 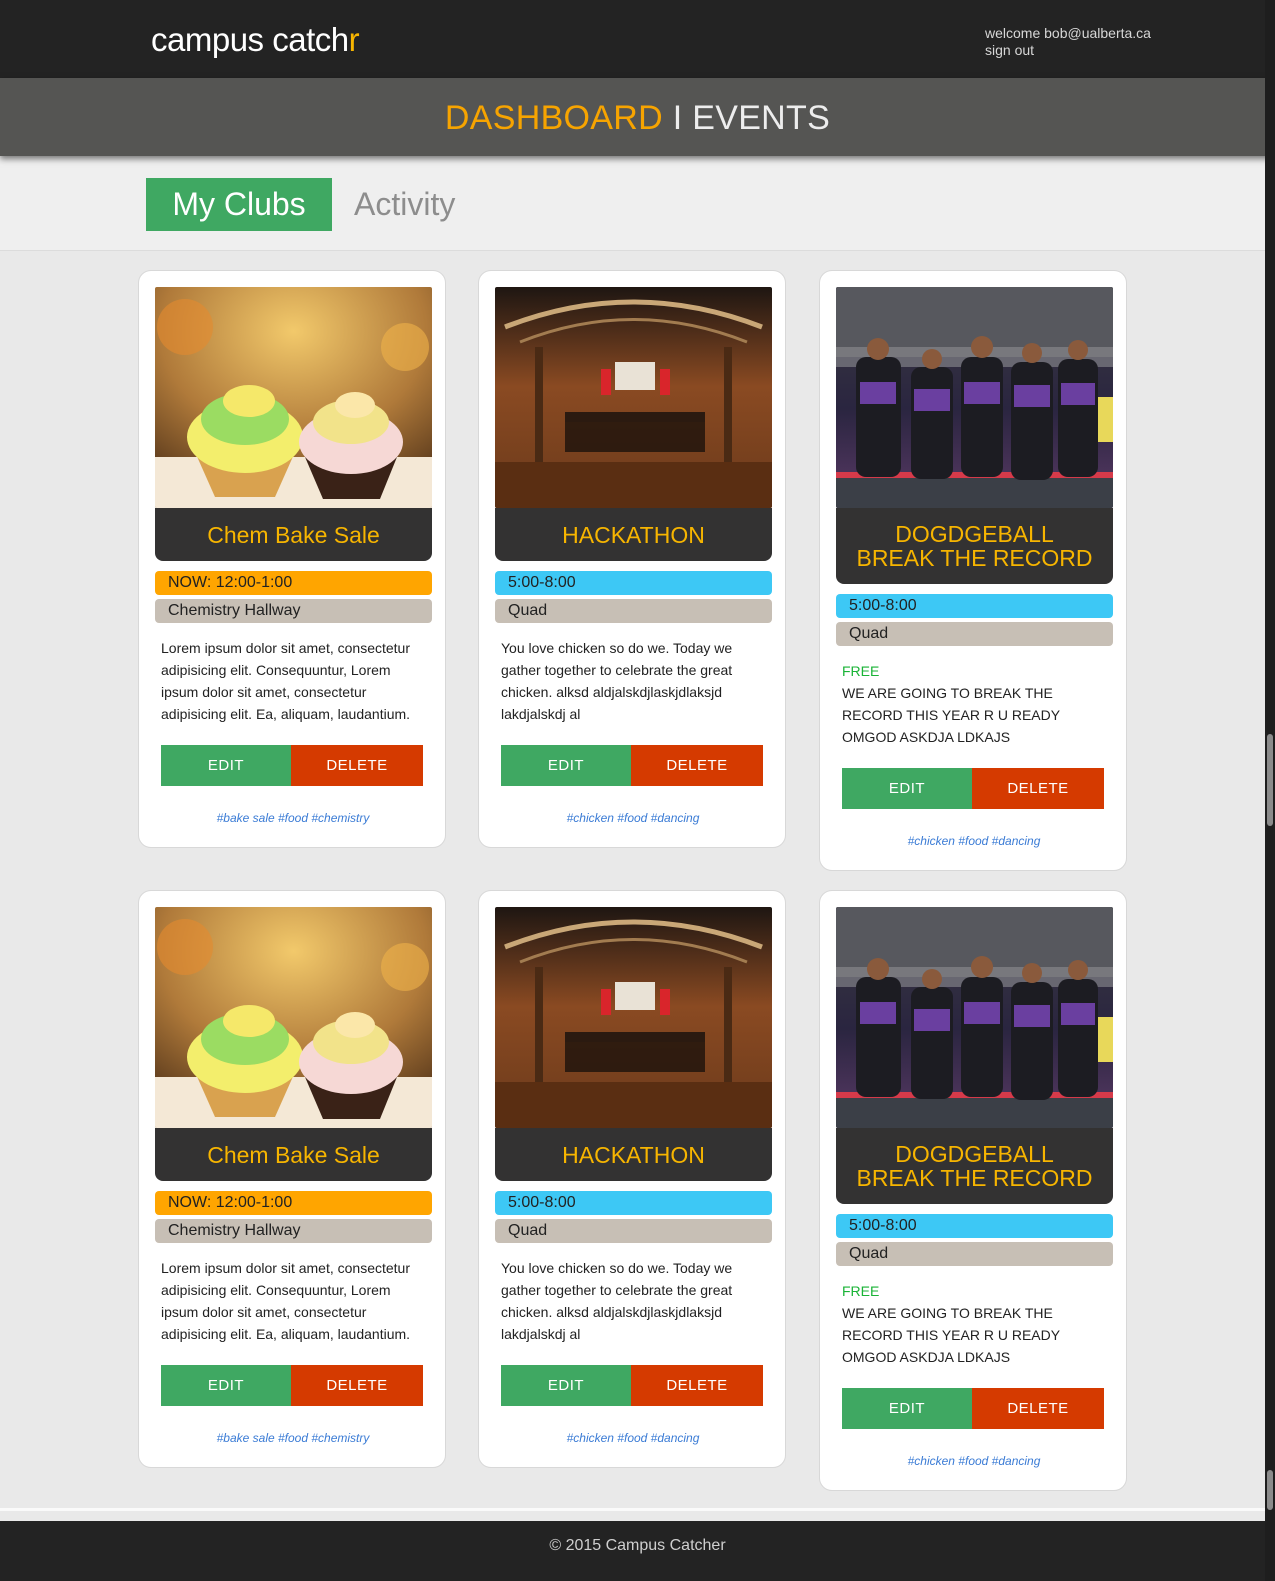 What do you see at coordinates (637, 203) in the screenshot?
I see `tabs-bar: My Clubs Activity` at bounding box center [637, 203].